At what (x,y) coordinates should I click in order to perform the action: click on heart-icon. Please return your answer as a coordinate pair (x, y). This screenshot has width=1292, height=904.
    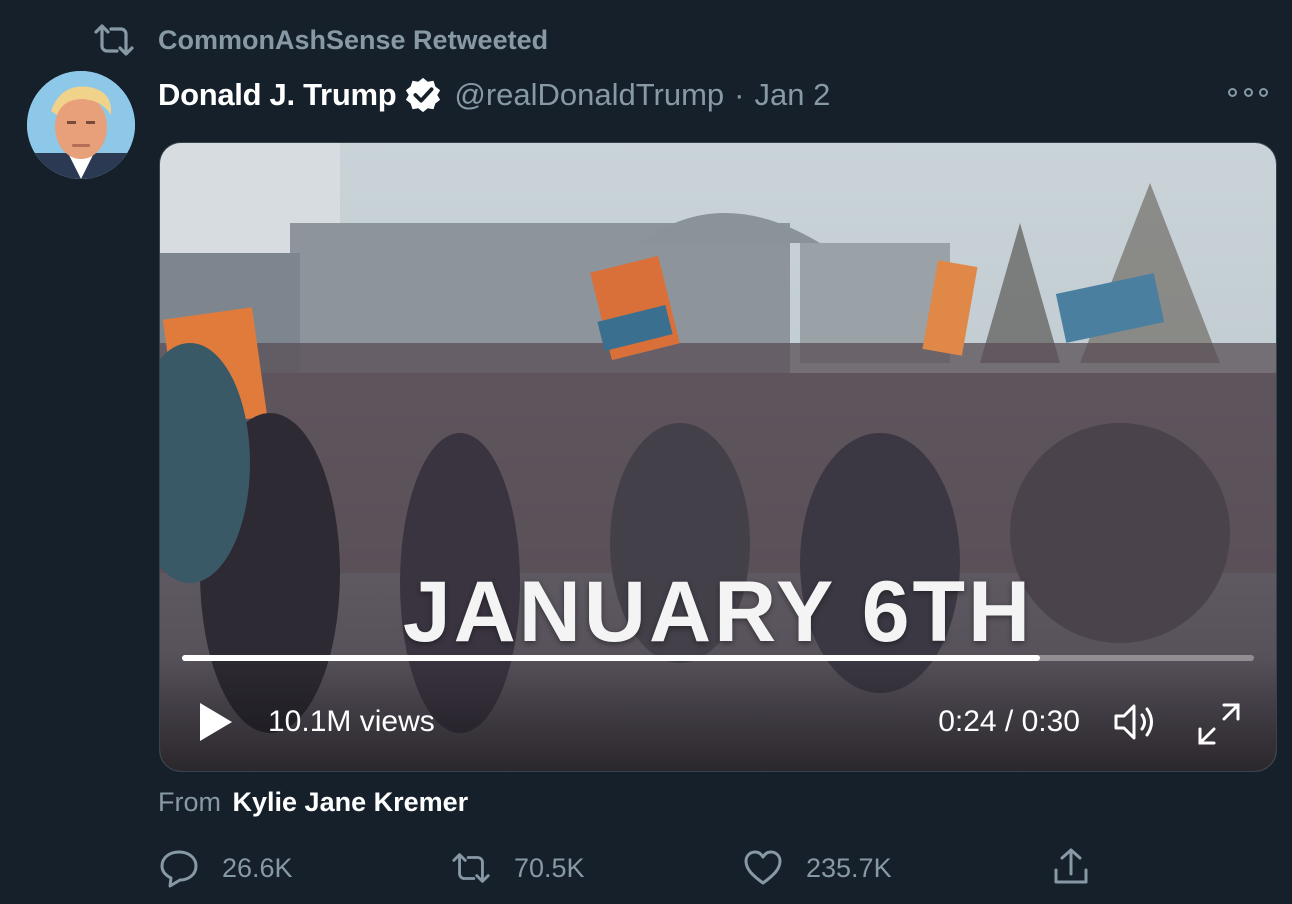
    Looking at the image, I should click on (763, 867).